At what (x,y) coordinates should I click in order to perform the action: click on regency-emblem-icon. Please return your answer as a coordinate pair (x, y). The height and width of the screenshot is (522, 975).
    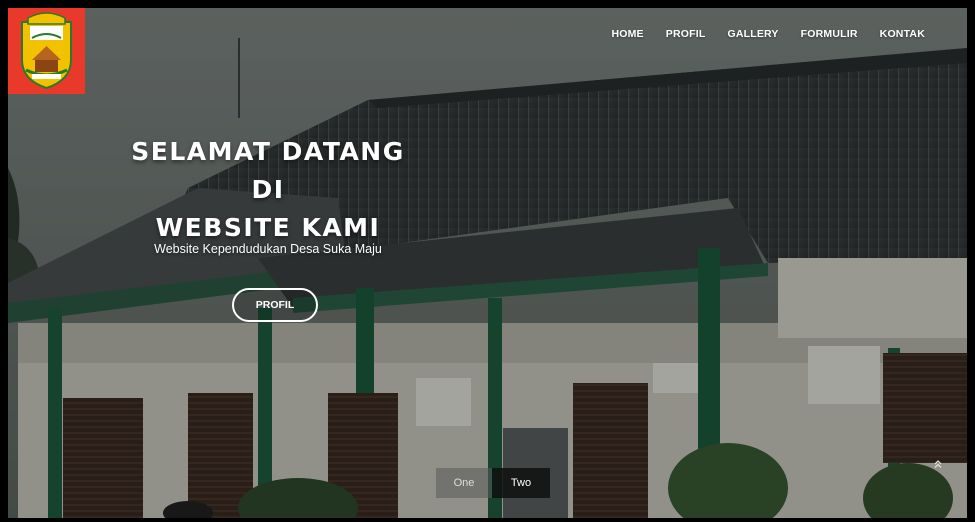
    Looking at the image, I should click on (46, 51).